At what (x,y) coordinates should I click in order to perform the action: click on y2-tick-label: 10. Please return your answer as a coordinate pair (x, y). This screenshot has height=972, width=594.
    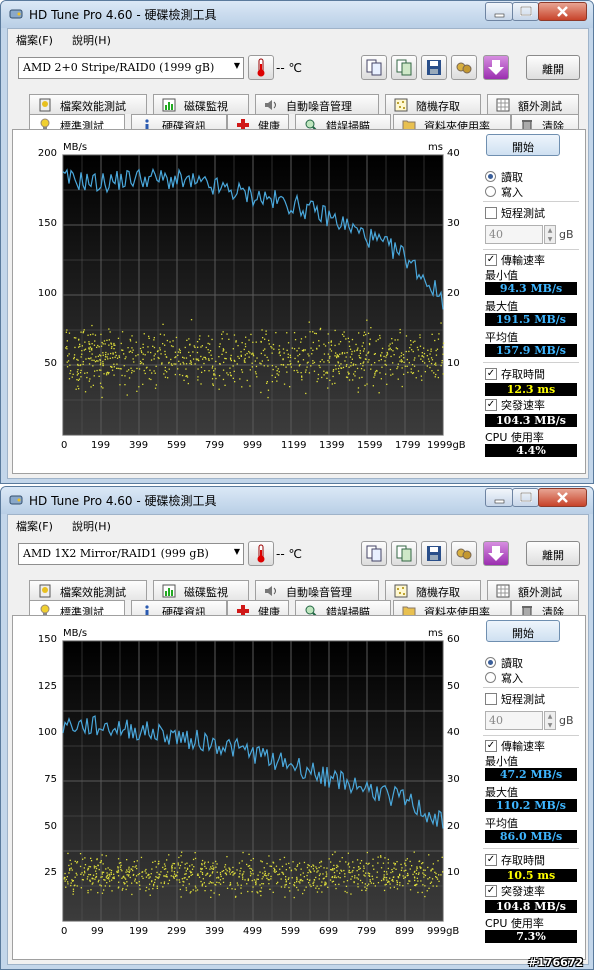
    Looking at the image, I should click on (453, 873).